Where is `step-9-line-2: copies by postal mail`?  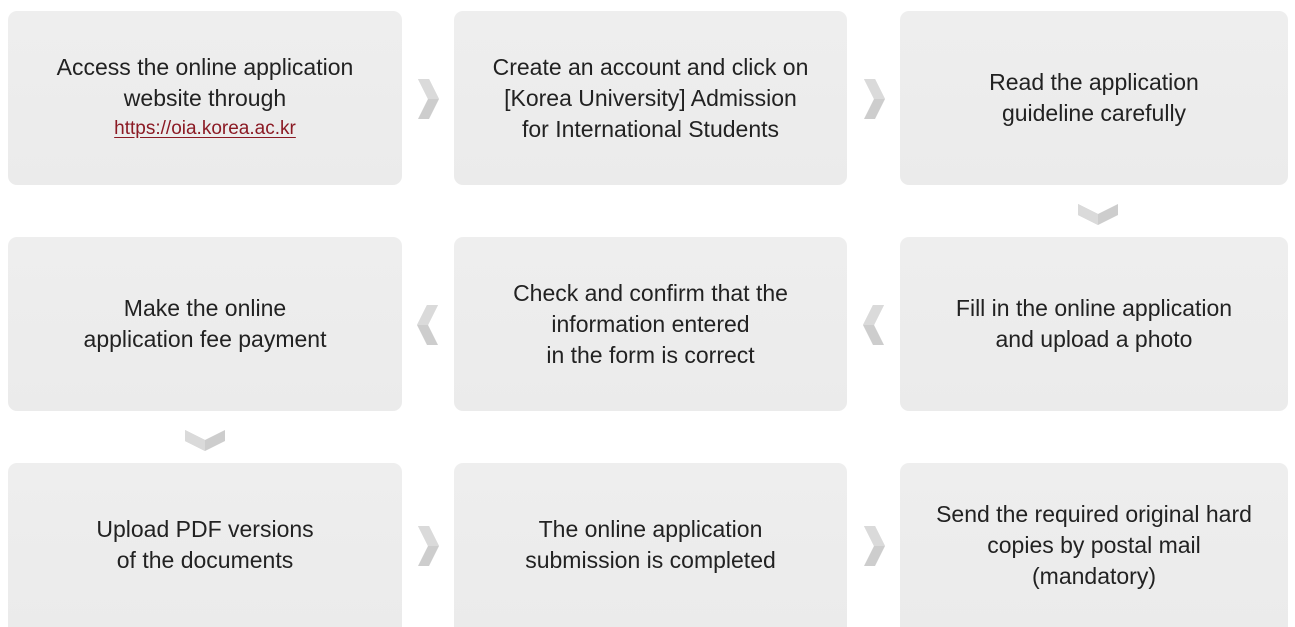
step-9-line-2: copies by postal mail is located at coordinates (1094, 544).